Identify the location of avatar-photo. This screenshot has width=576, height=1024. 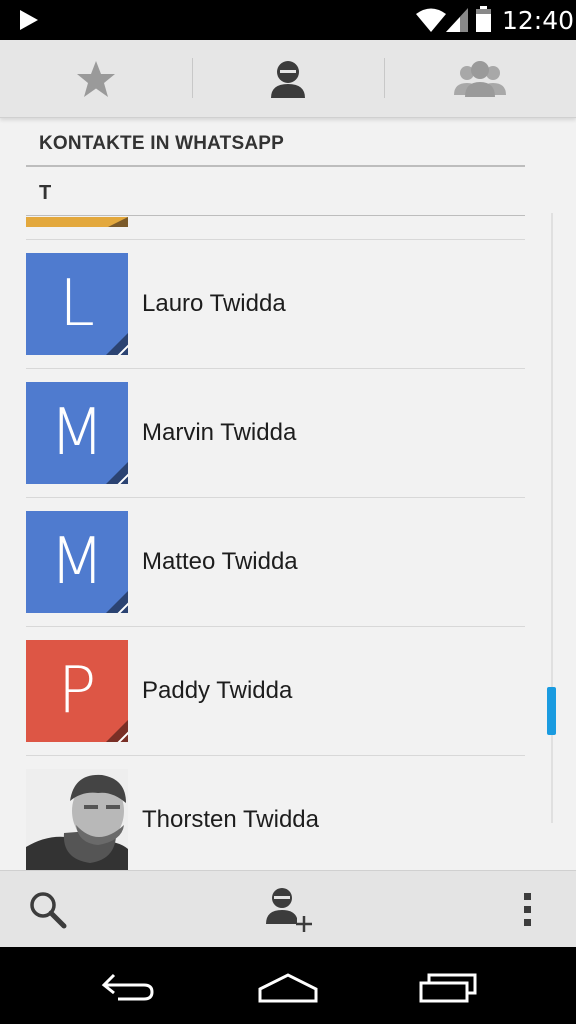
(77, 820).